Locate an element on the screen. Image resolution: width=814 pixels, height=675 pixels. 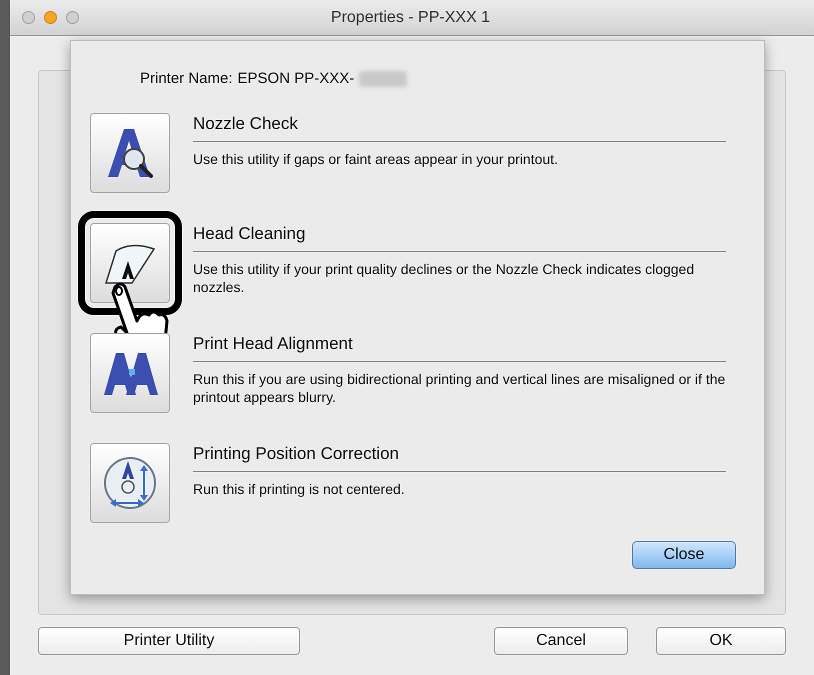
utility-description: Run this if printing is not centered. is located at coordinates (299, 489).